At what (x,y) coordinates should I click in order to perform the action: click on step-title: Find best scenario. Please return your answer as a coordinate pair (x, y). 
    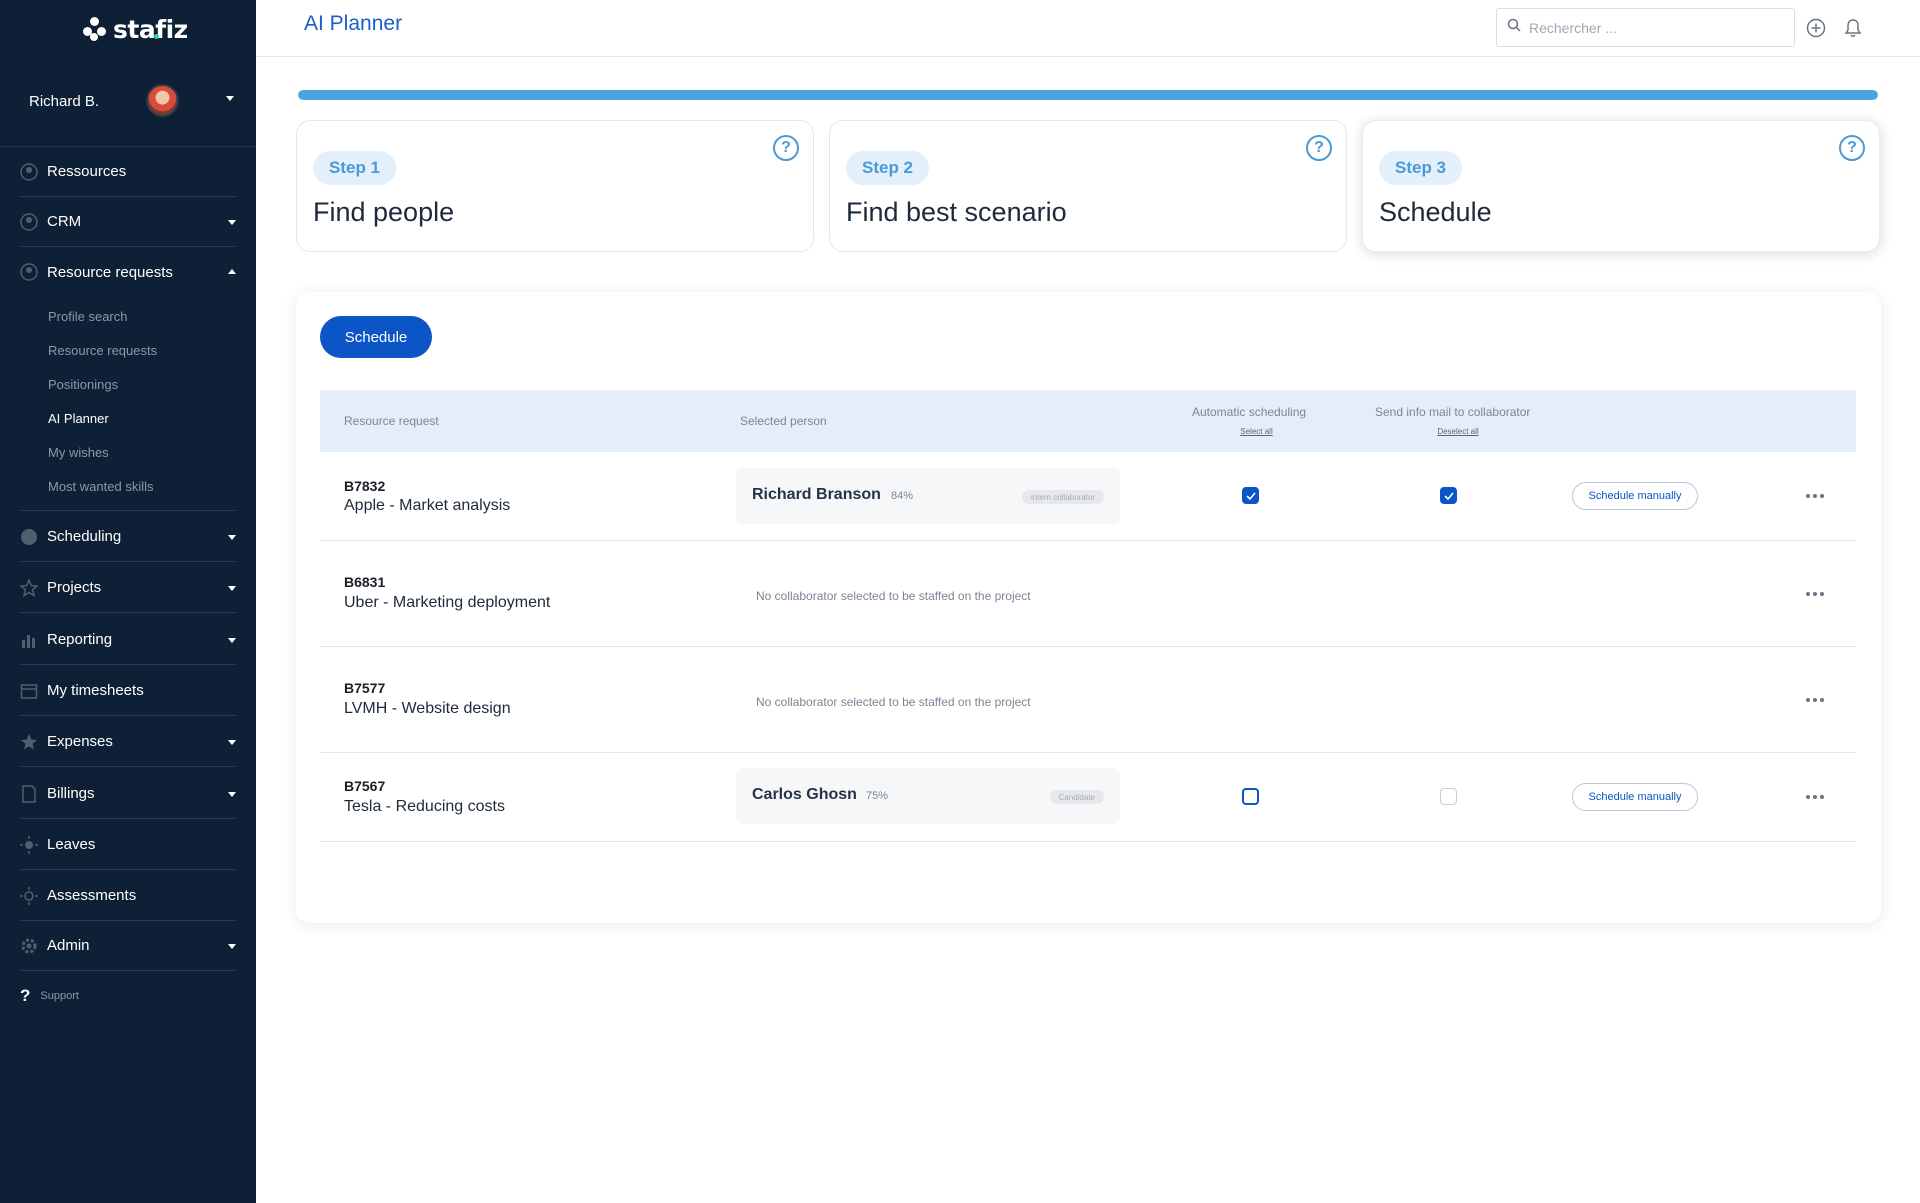
    Looking at the image, I should click on (956, 212).